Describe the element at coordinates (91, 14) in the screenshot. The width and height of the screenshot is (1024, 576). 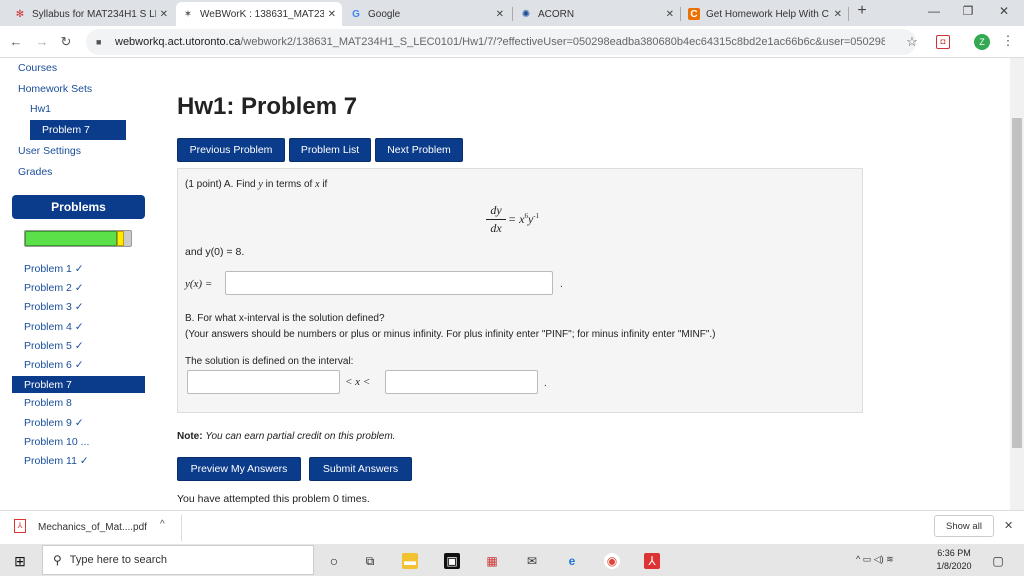
I see `tab-syllabus: ✻ Syllabus for MAT234H1 S LE ✕` at that location.